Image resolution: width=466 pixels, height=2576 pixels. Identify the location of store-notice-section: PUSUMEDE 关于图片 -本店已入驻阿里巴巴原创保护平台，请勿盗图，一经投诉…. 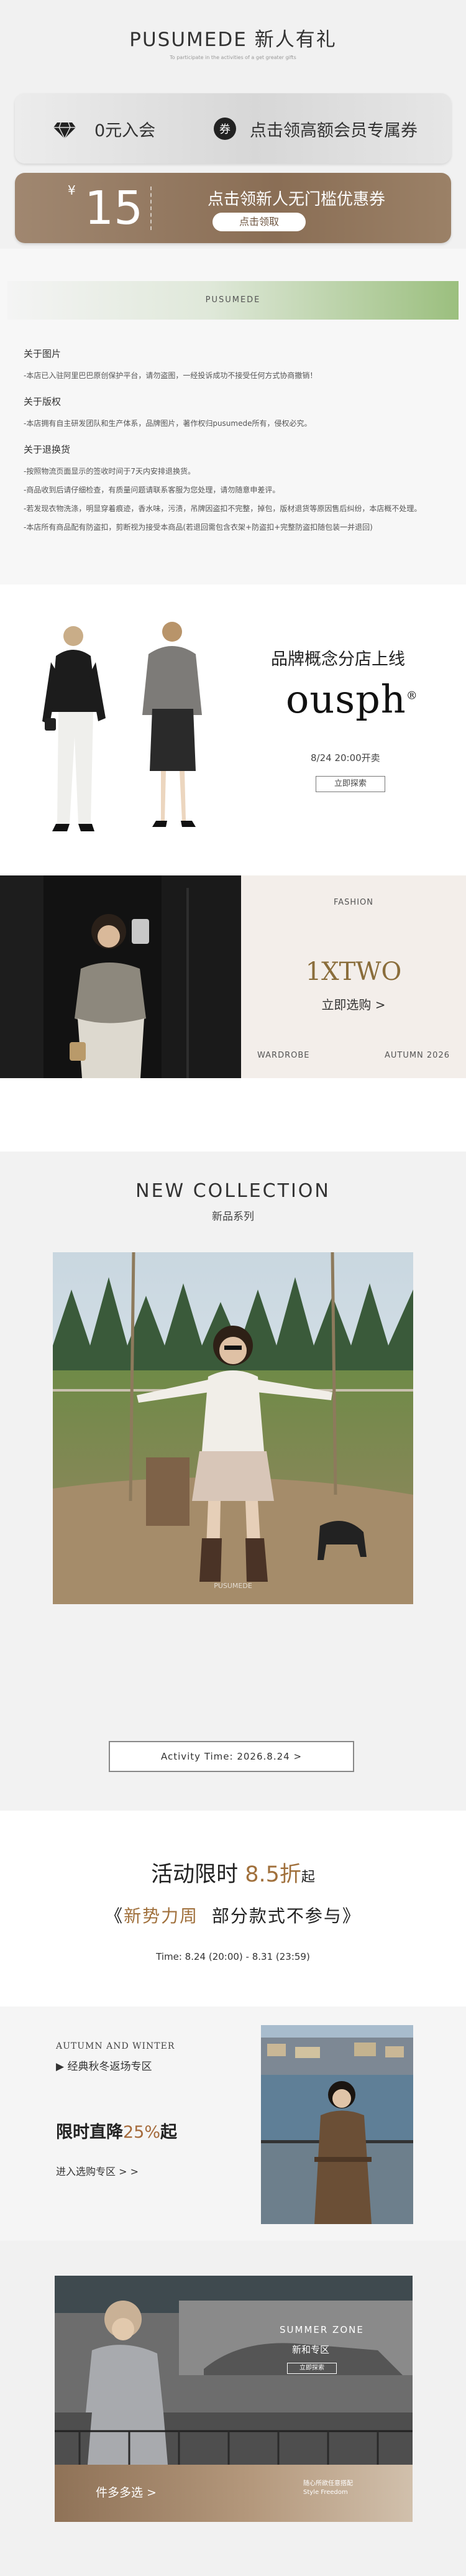
(233, 416).